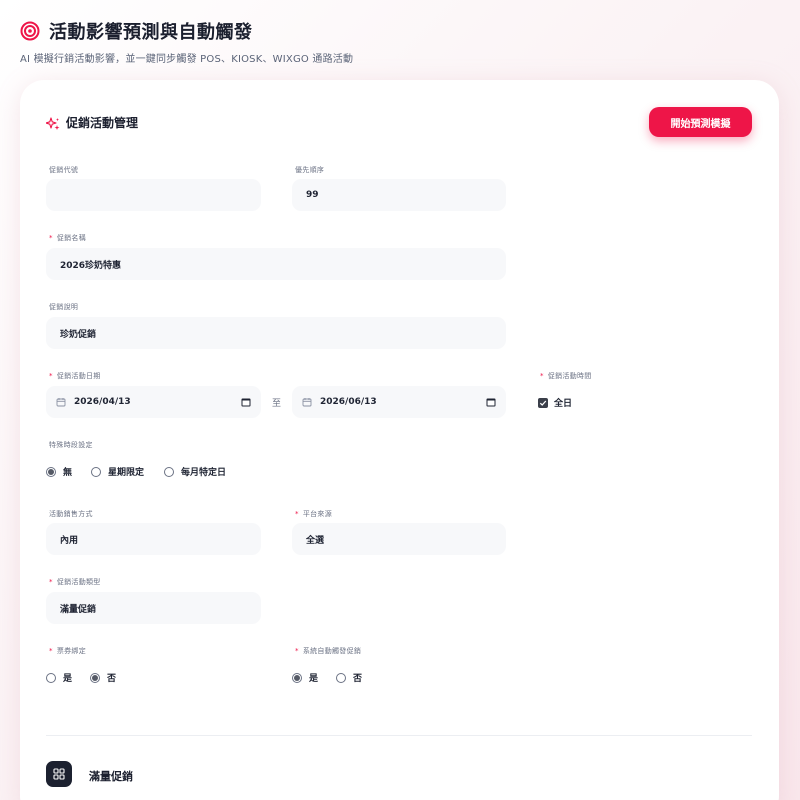 The width and height of the screenshot is (800, 800). What do you see at coordinates (327, 677) in the screenshot?
I see `auto-trigger-radio-group: 是 否` at bounding box center [327, 677].